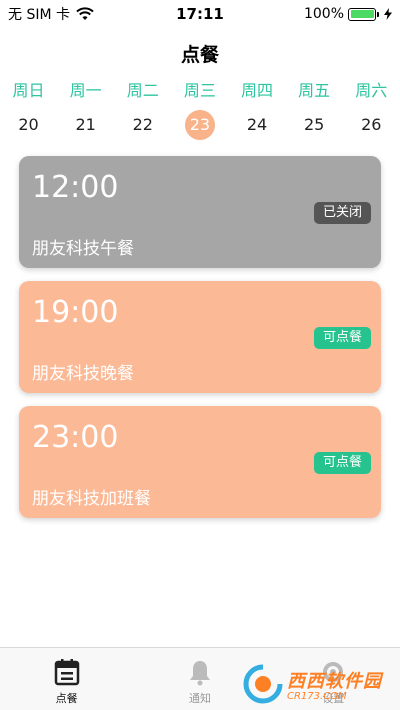  What do you see at coordinates (28, 124) in the screenshot?
I see `day-date: 20` at bounding box center [28, 124].